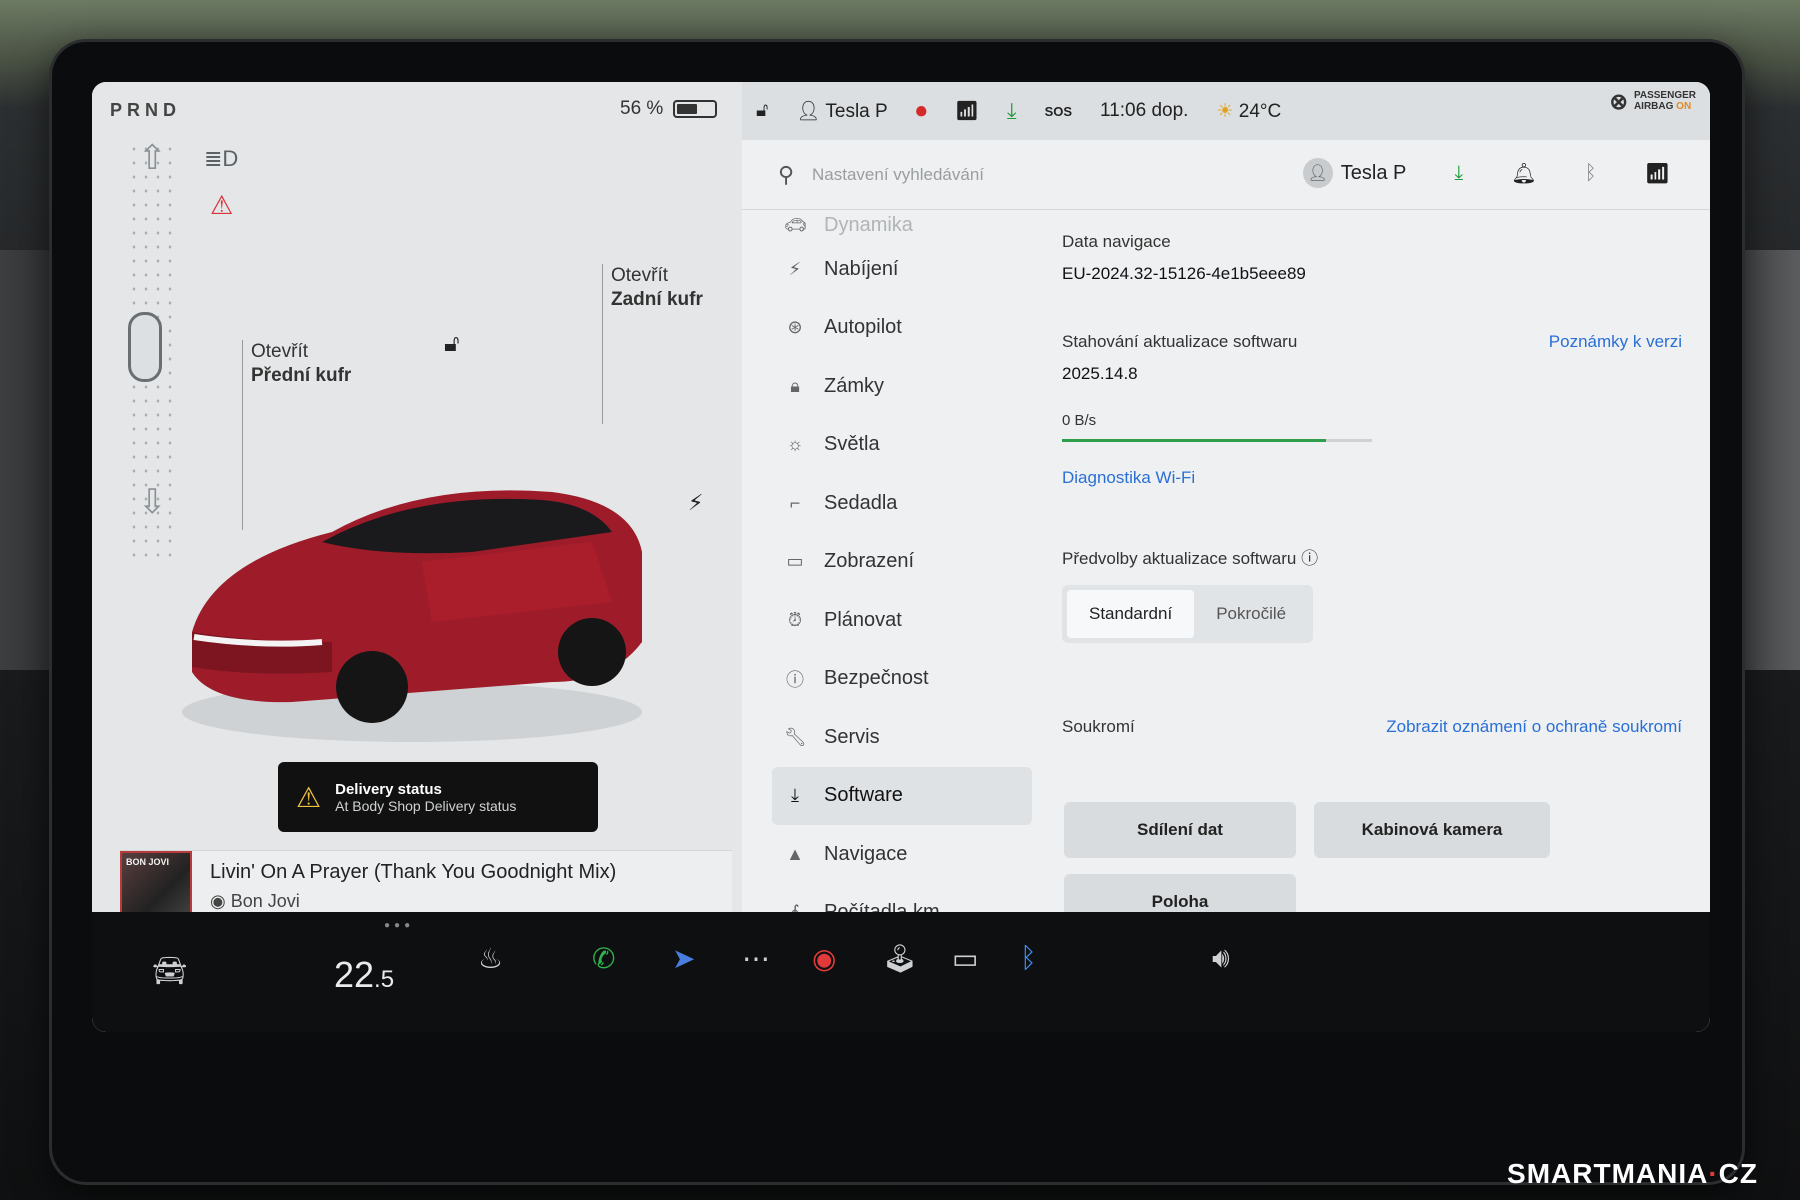  I want to click on watermark: SMARTMANIA·CZ, so click(1632, 1174).